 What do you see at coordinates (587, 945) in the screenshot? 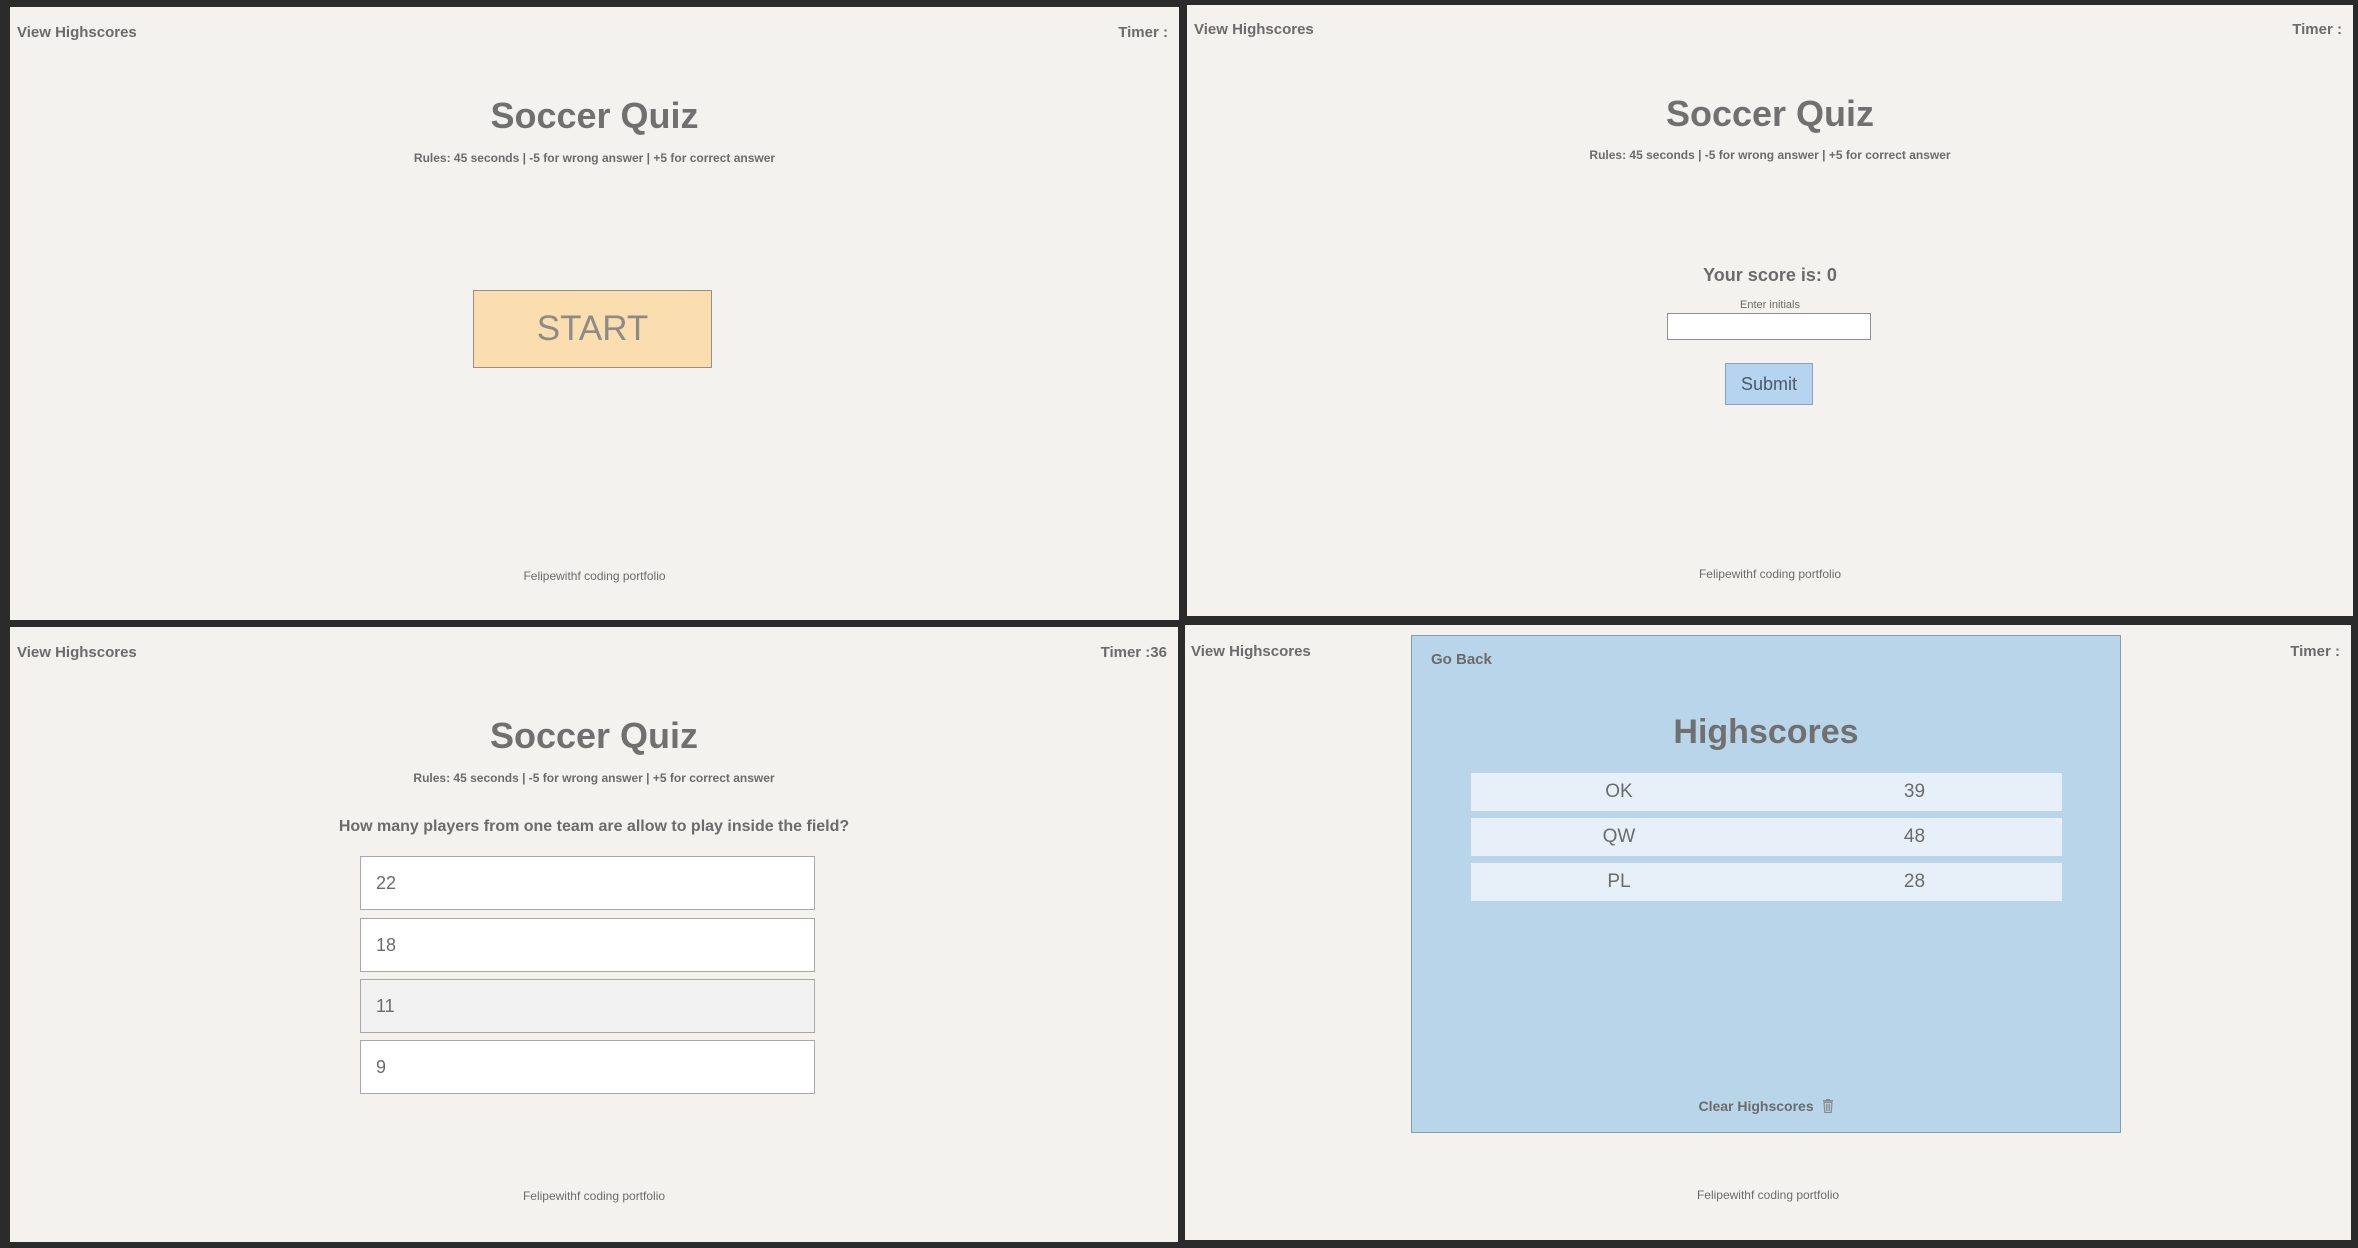
I see `answer-option: 18` at bounding box center [587, 945].